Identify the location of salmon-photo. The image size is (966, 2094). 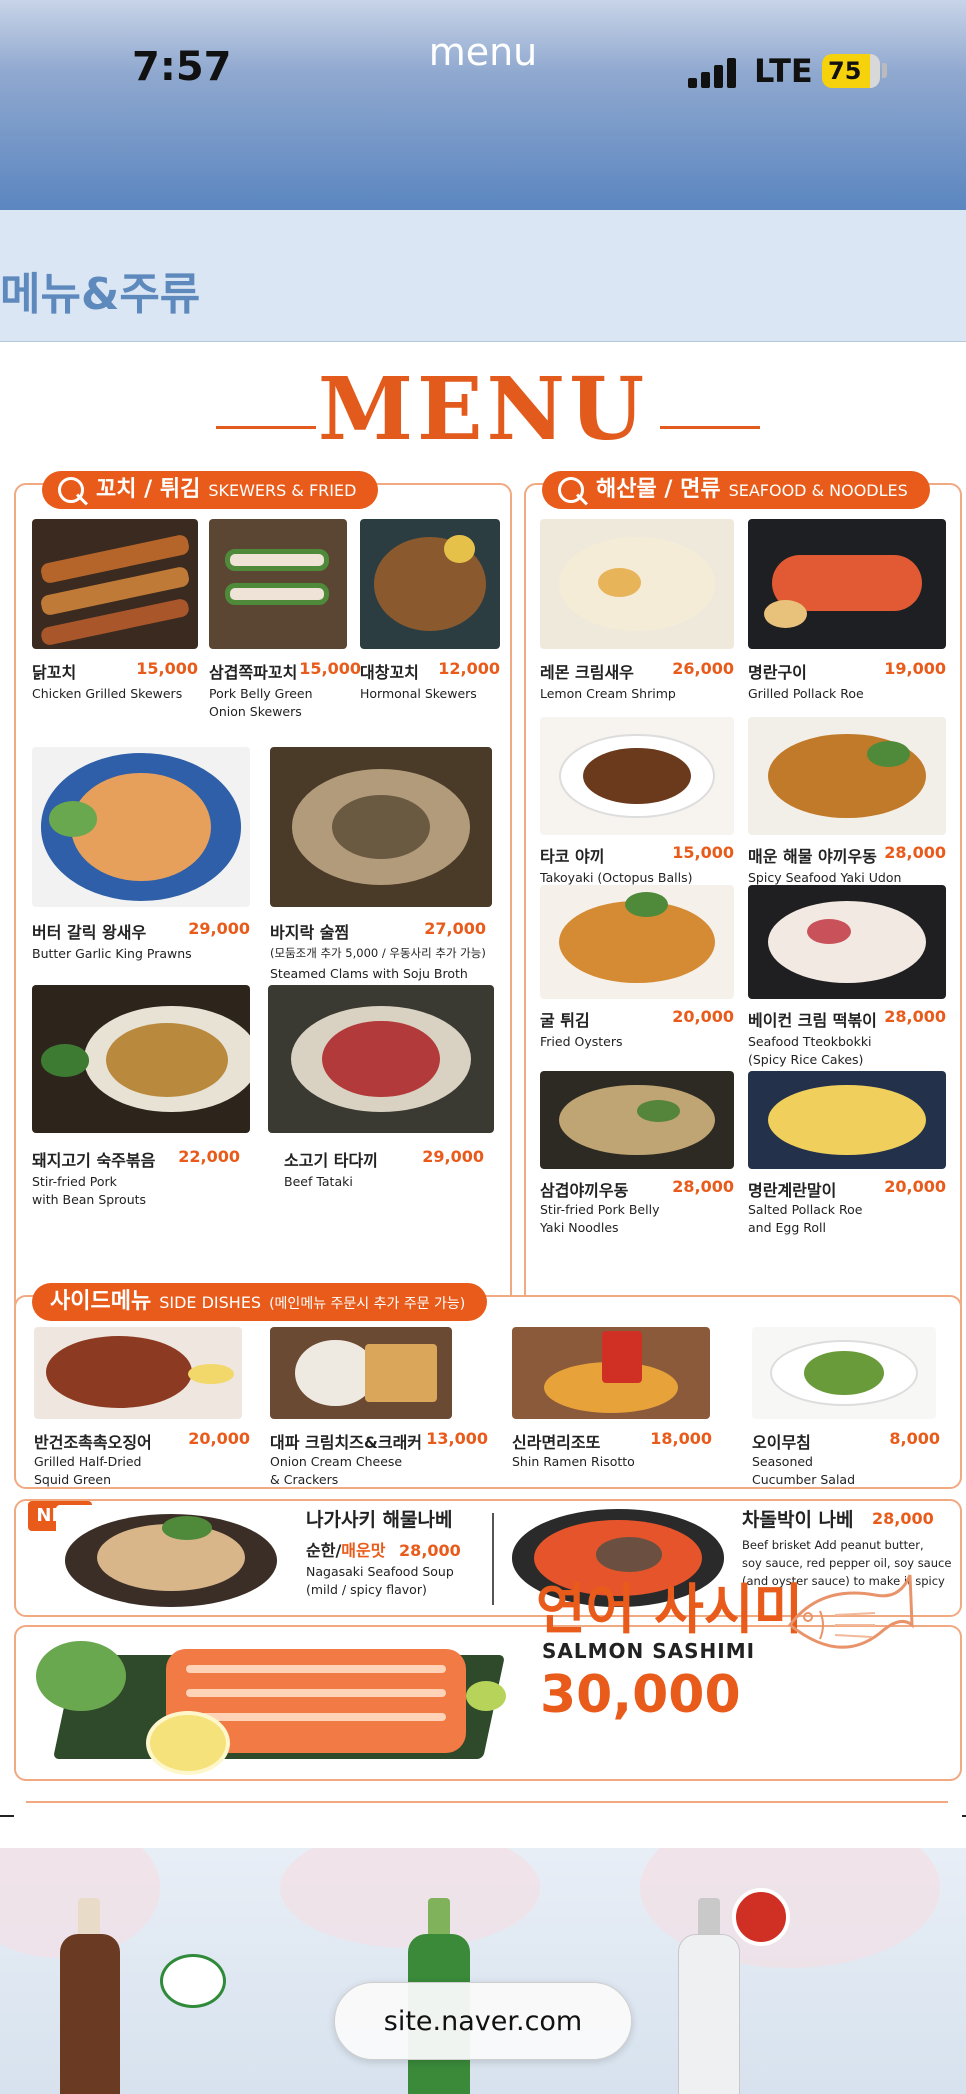
(276, 1704).